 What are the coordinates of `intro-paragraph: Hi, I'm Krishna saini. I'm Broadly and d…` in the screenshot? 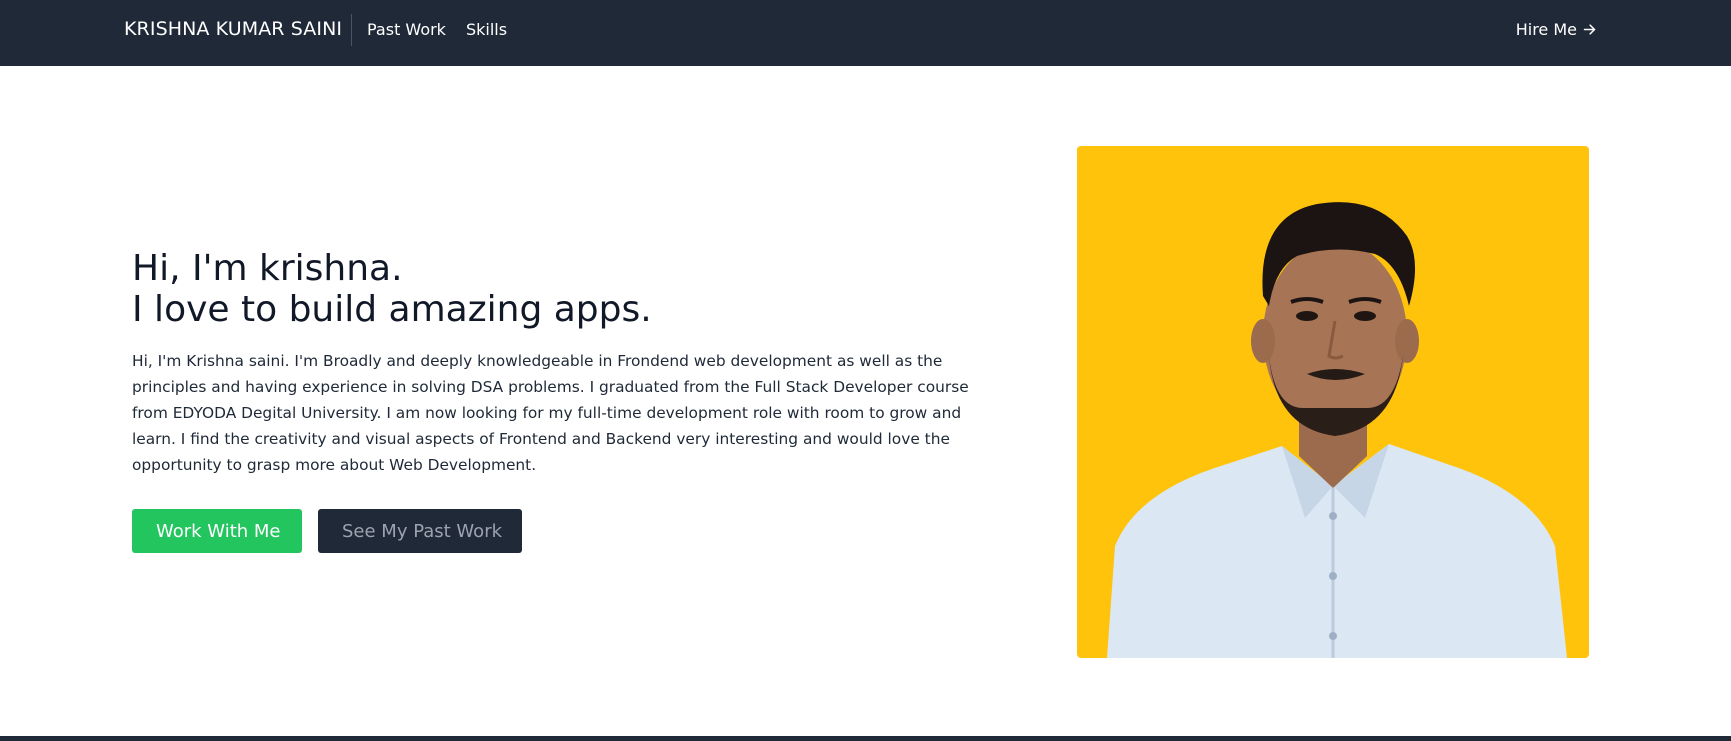 It's located at (550, 413).